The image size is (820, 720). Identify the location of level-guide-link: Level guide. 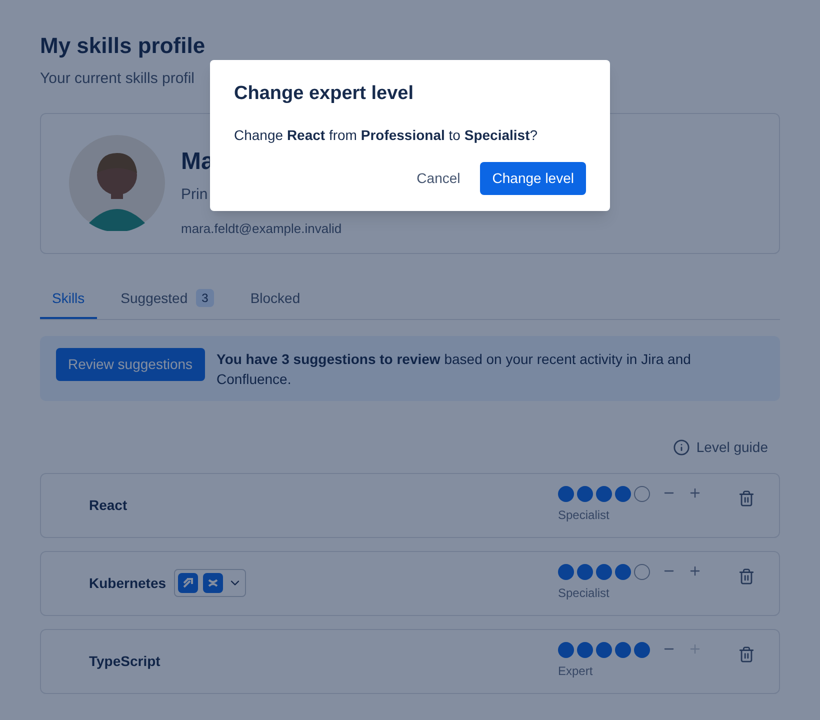
(720, 447).